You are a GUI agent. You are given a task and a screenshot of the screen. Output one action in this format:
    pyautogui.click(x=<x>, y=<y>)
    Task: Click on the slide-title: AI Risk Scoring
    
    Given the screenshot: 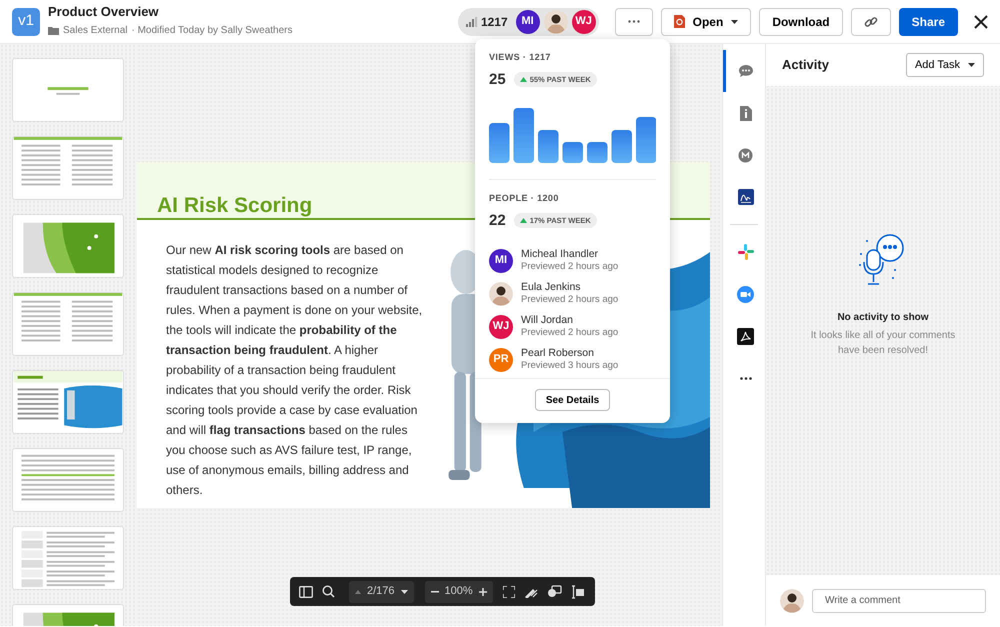 What is the action you would take?
    pyautogui.click(x=234, y=206)
    